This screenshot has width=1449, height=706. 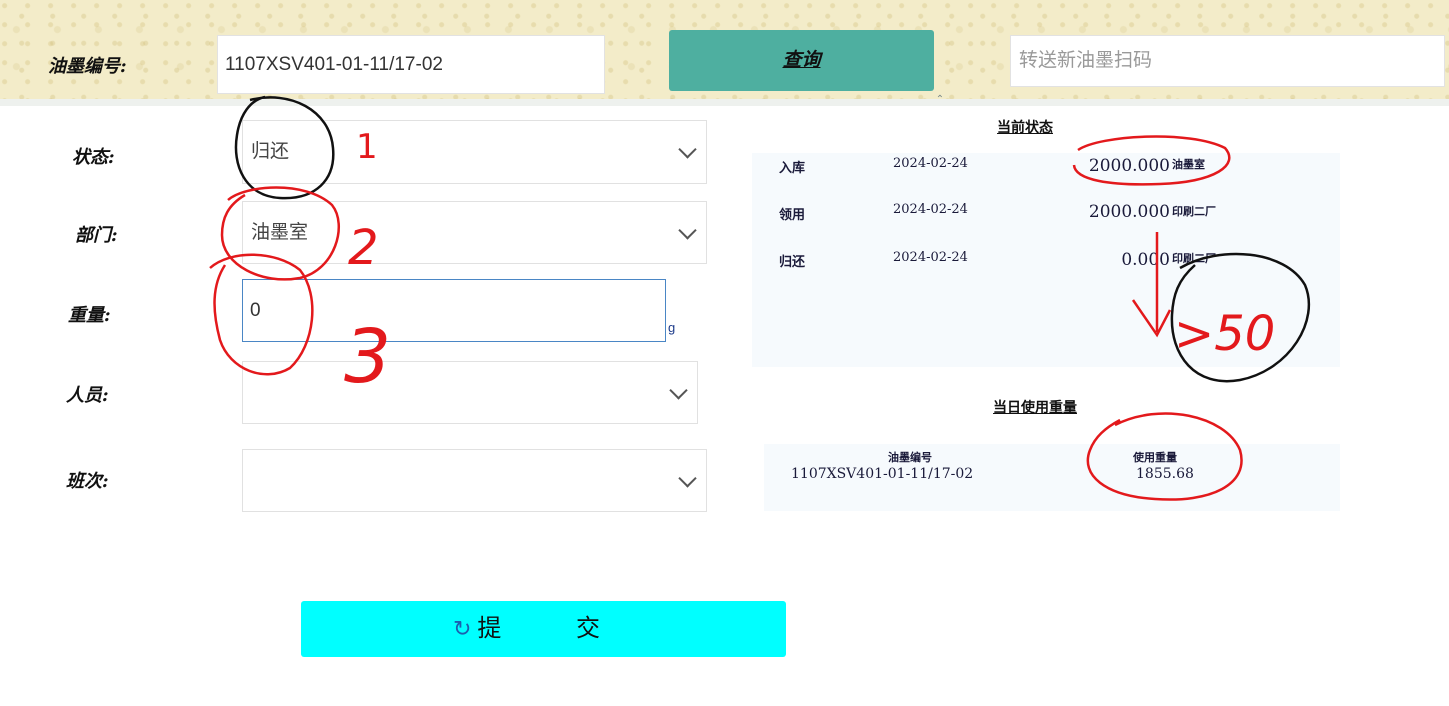 What do you see at coordinates (672, 327) in the screenshot?
I see `weight-unit: g` at bounding box center [672, 327].